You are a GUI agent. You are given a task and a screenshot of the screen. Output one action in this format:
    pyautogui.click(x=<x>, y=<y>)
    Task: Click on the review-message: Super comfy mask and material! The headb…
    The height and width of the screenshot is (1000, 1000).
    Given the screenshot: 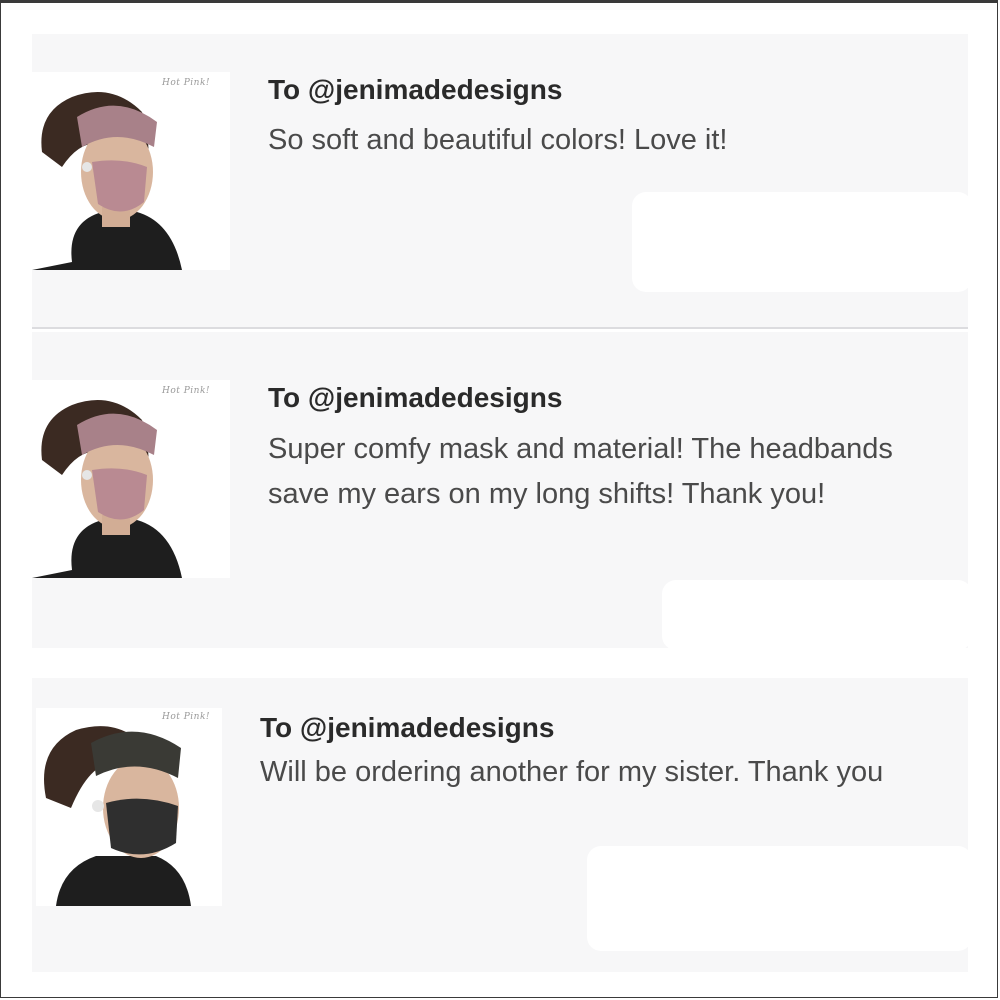 What is the action you would take?
    pyautogui.click(x=580, y=471)
    